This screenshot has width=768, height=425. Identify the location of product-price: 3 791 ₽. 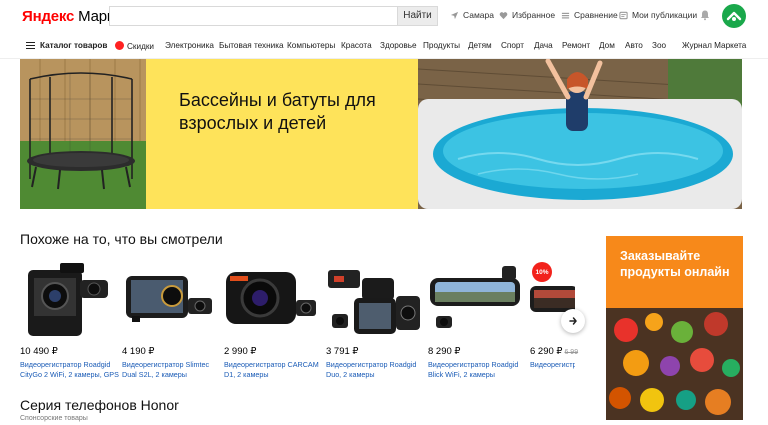
(342, 351).